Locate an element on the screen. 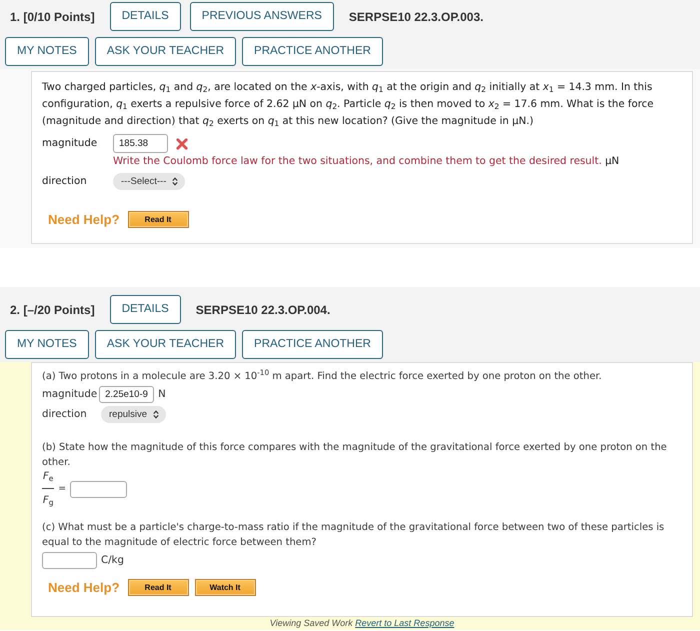 The width and height of the screenshot is (700, 631). unit-label: C/kg is located at coordinates (112, 561).